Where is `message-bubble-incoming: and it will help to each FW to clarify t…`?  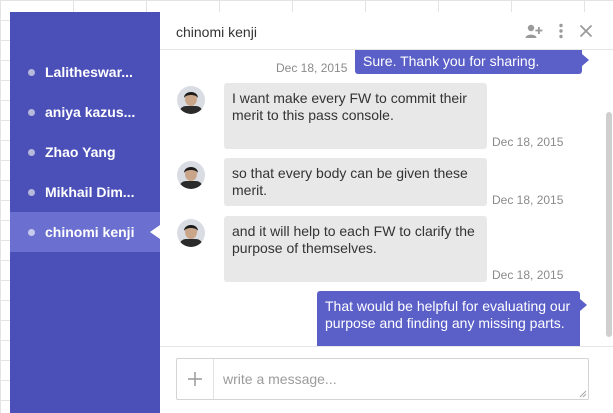 message-bubble-incoming: and it will help to each FW to clarify t… is located at coordinates (355, 249).